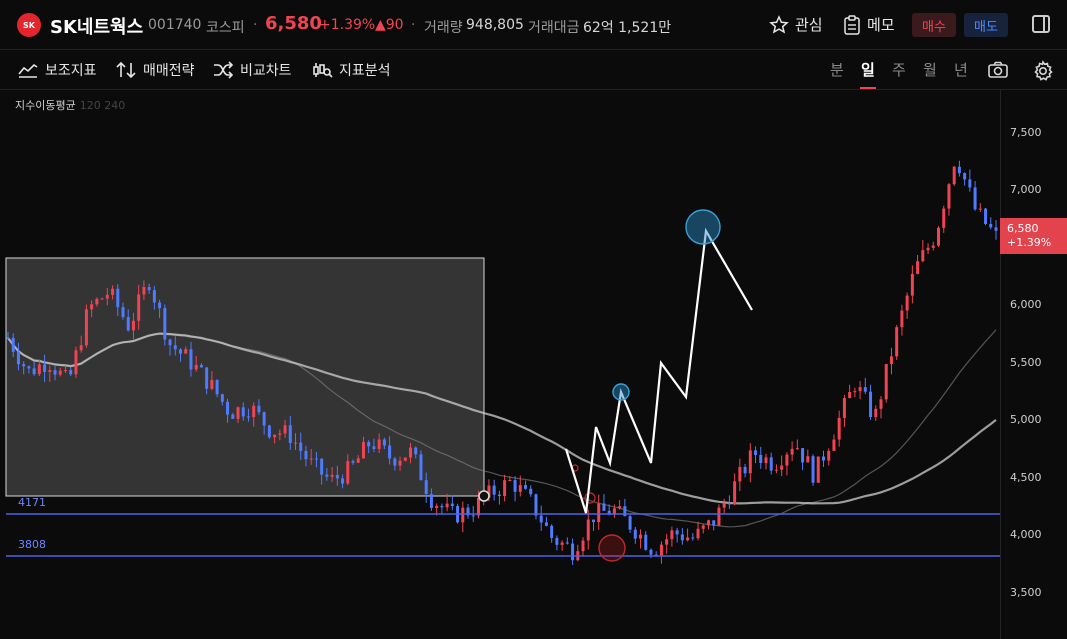 Image resolution: width=1067 pixels, height=639 pixels. I want to click on side-panel-icon, so click(1041, 24).